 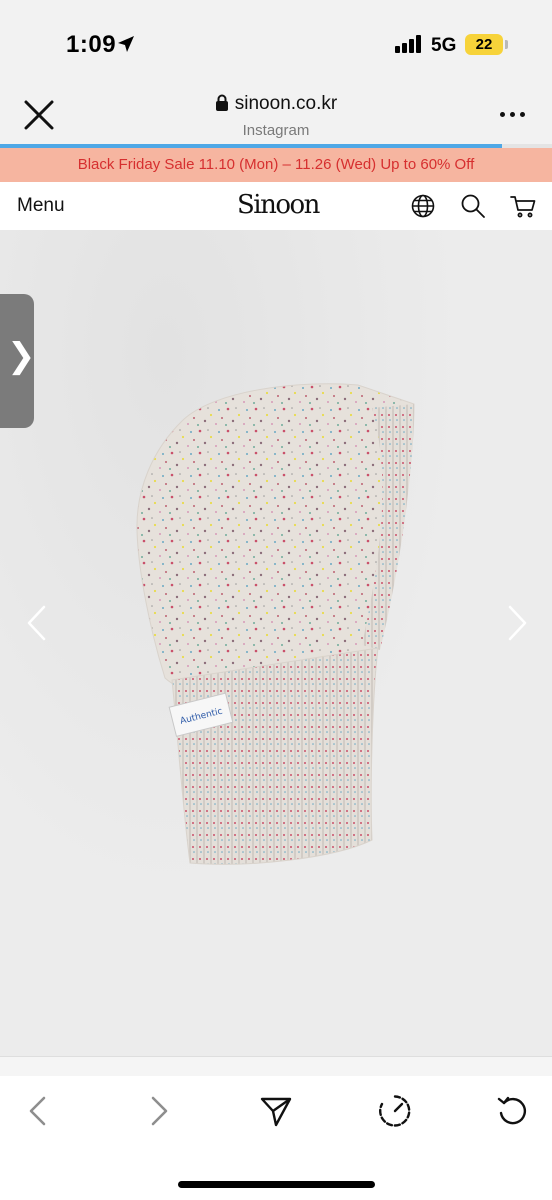 What do you see at coordinates (221, 102) in the screenshot?
I see `lock-icon` at bounding box center [221, 102].